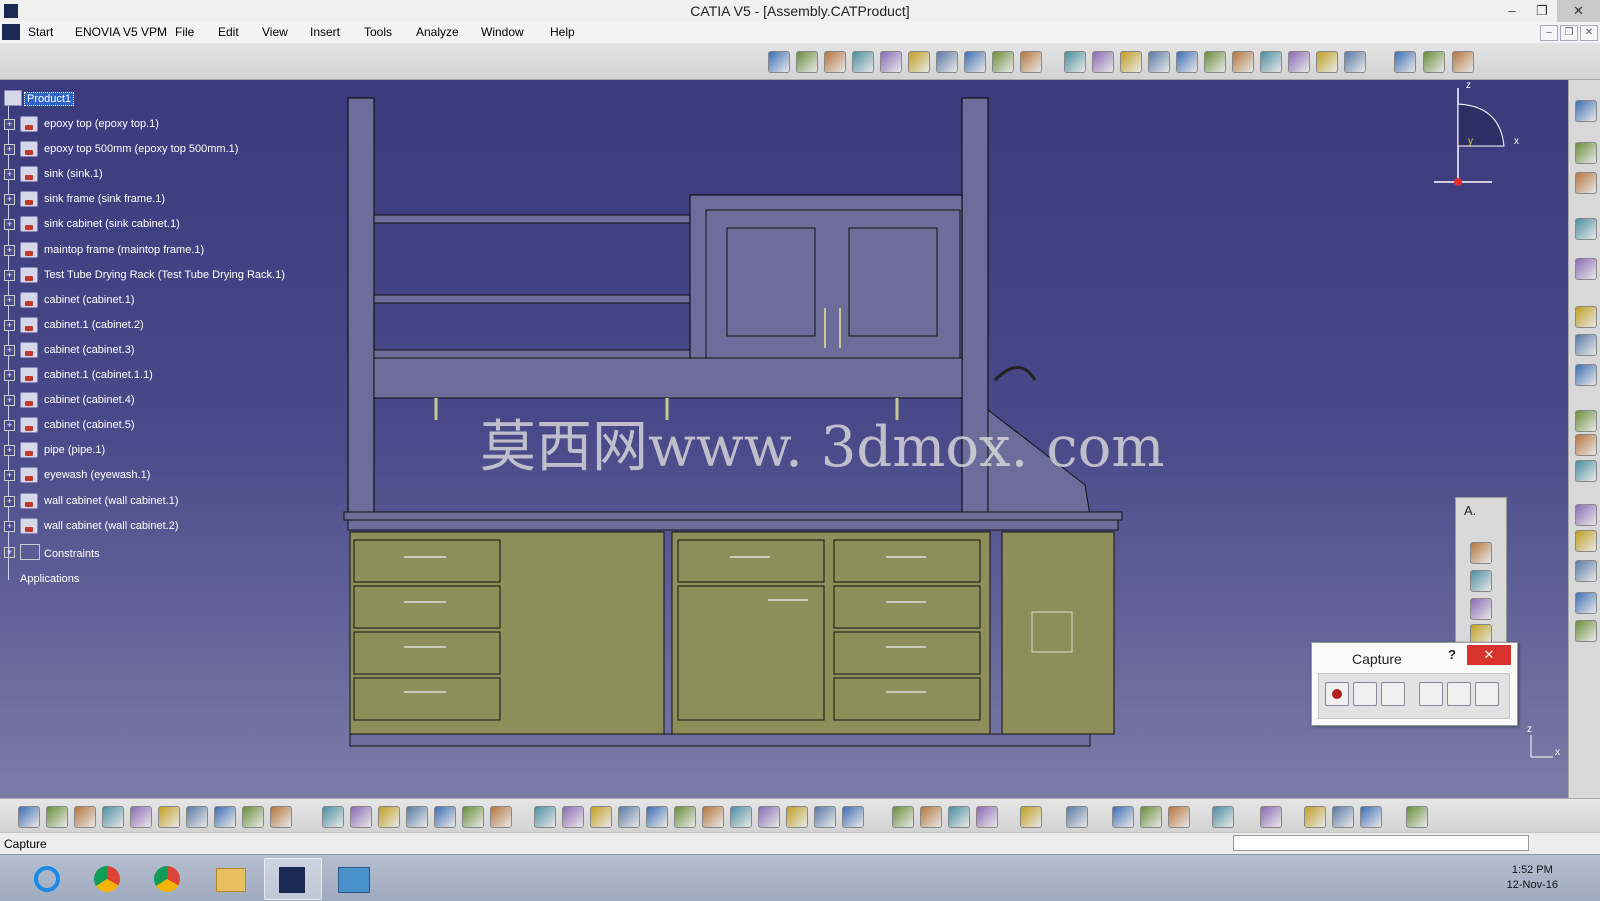 This screenshot has height=901, width=1600. Describe the element at coordinates (1542, 11) in the screenshot. I see `restore-button: ❐` at that location.